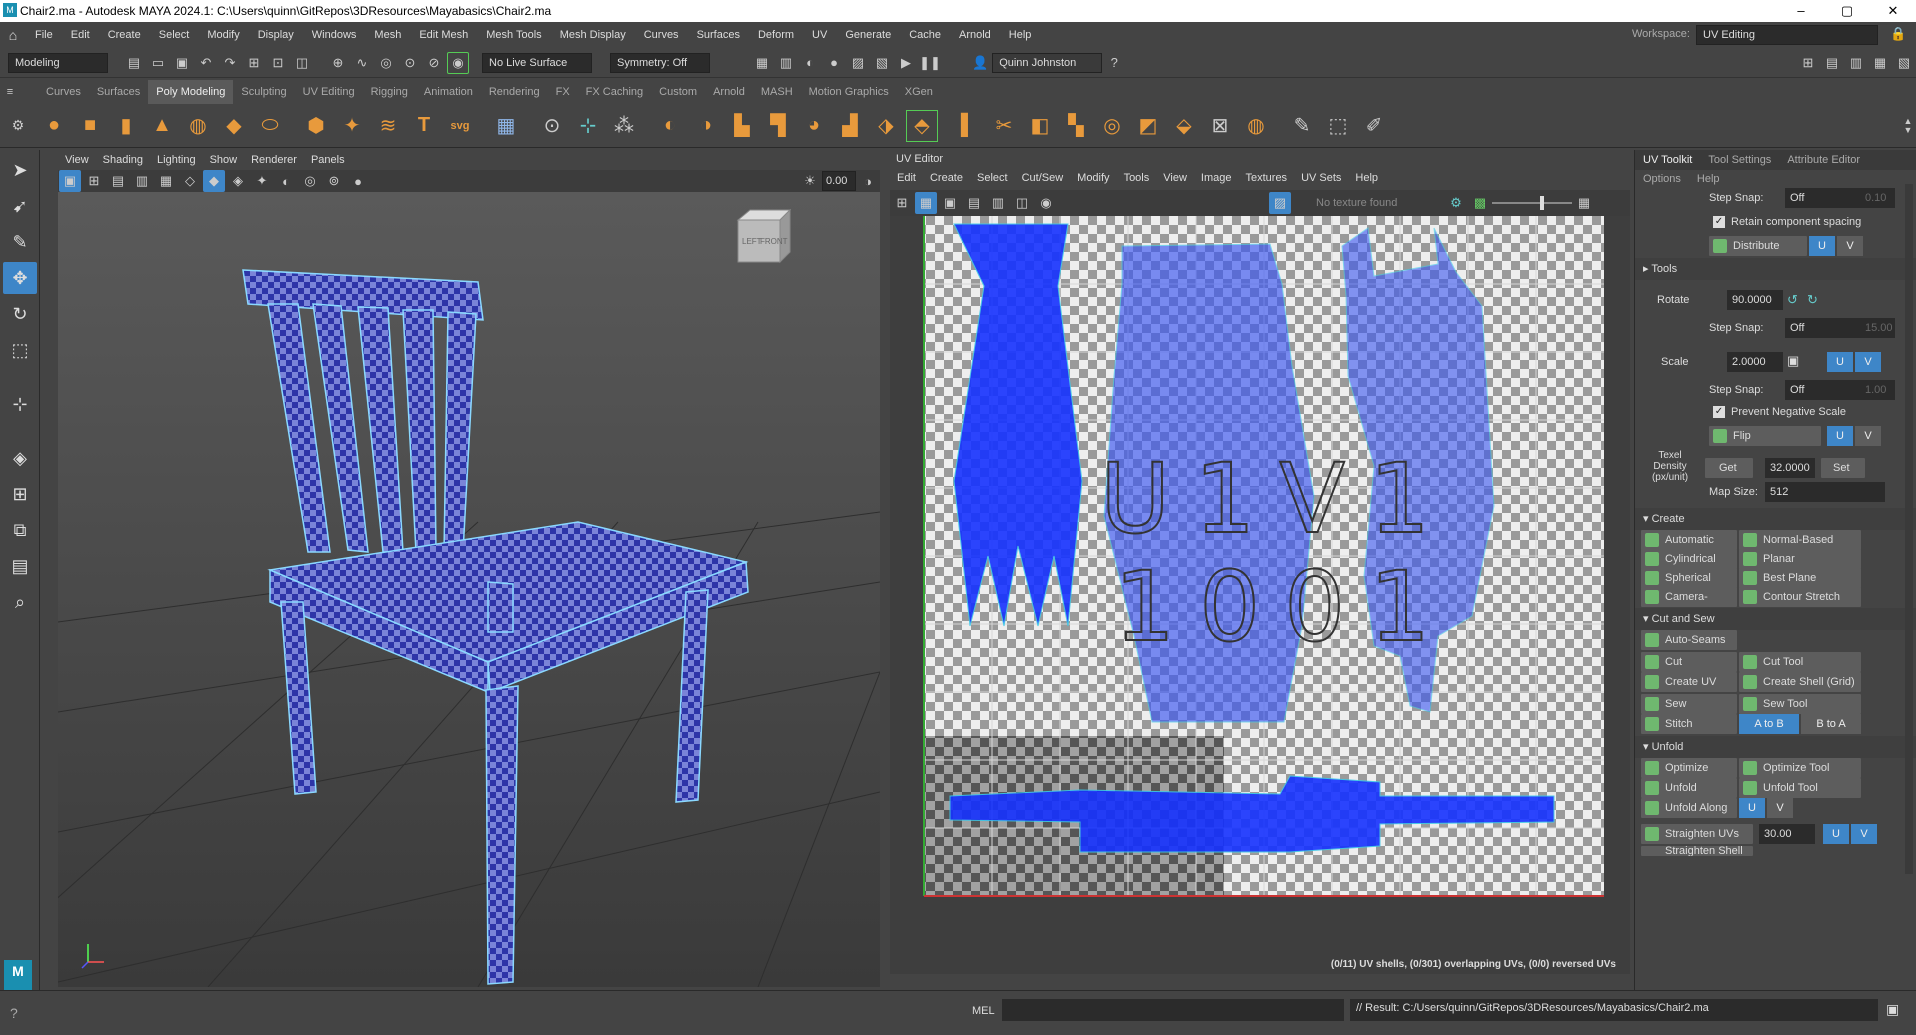  I want to click on connect-icon: ▚, so click(1076, 126).